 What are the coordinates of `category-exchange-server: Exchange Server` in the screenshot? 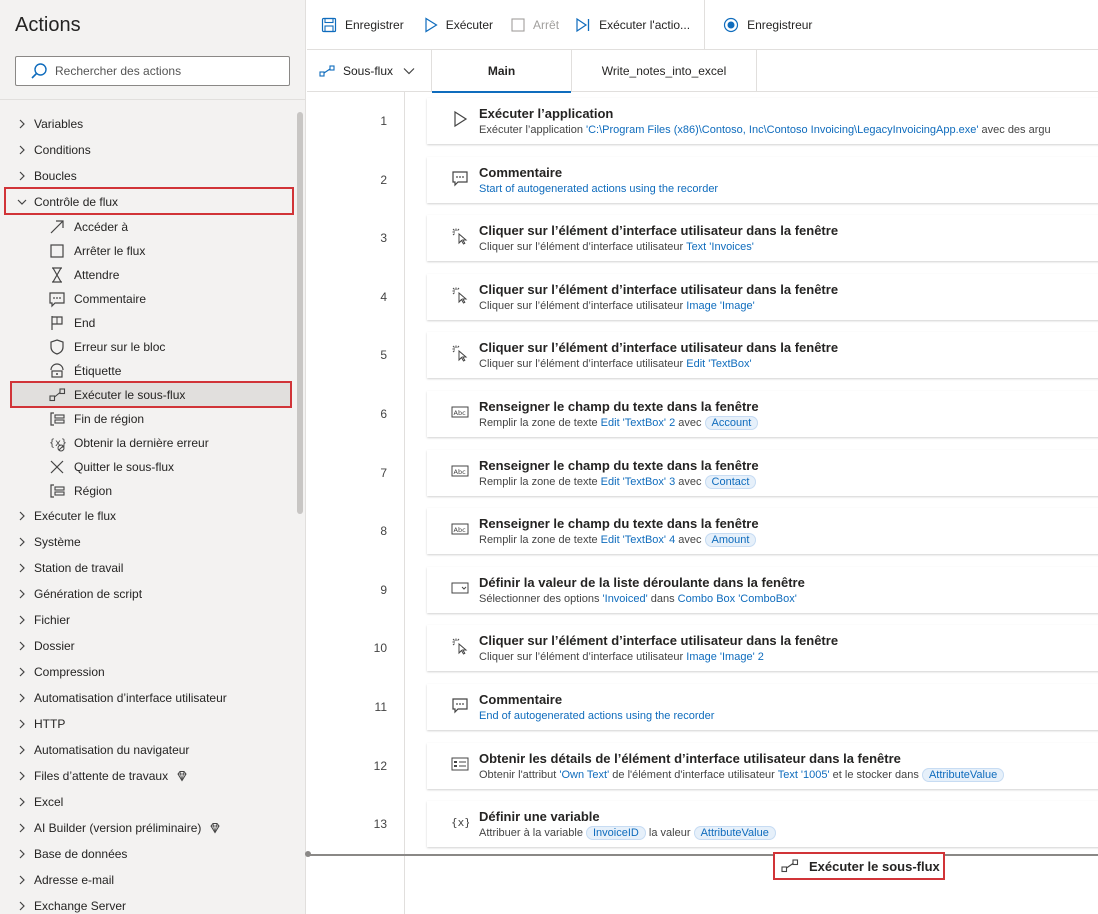 It's located at (150, 903).